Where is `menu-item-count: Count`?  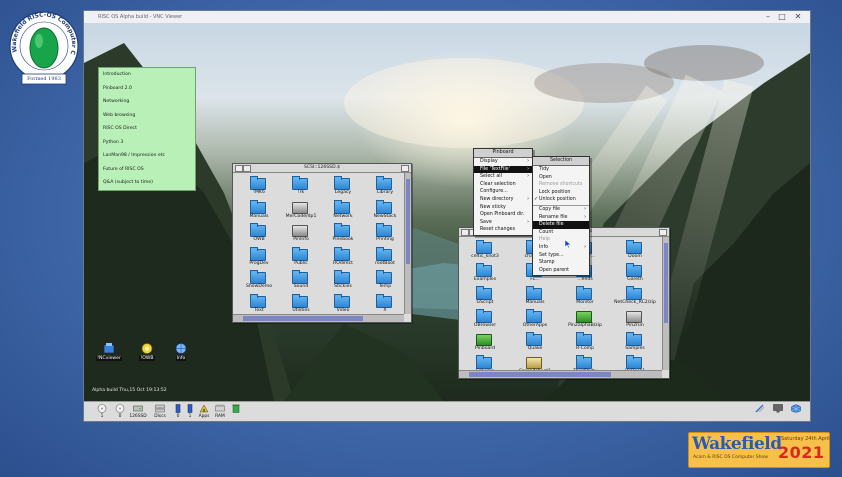
menu-item-count: Count is located at coordinates (561, 233).